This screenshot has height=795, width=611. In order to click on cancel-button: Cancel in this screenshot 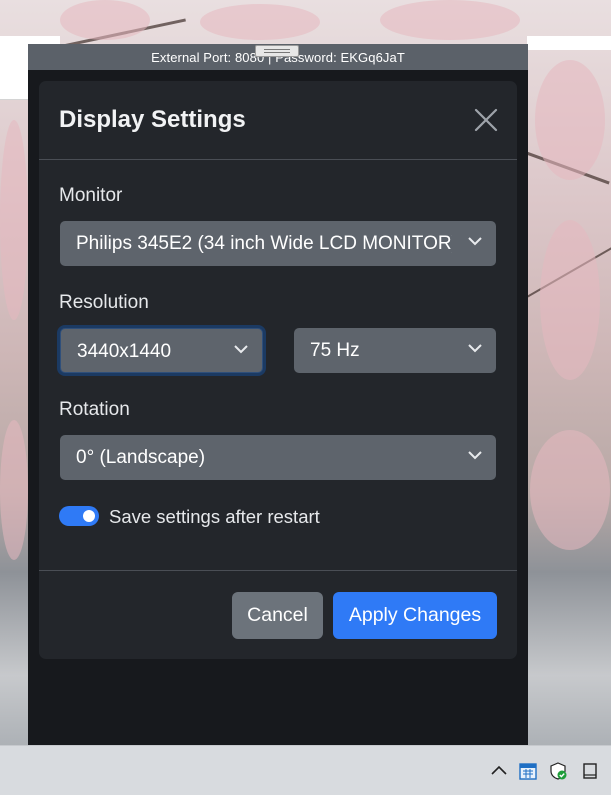, I will do `click(277, 615)`.